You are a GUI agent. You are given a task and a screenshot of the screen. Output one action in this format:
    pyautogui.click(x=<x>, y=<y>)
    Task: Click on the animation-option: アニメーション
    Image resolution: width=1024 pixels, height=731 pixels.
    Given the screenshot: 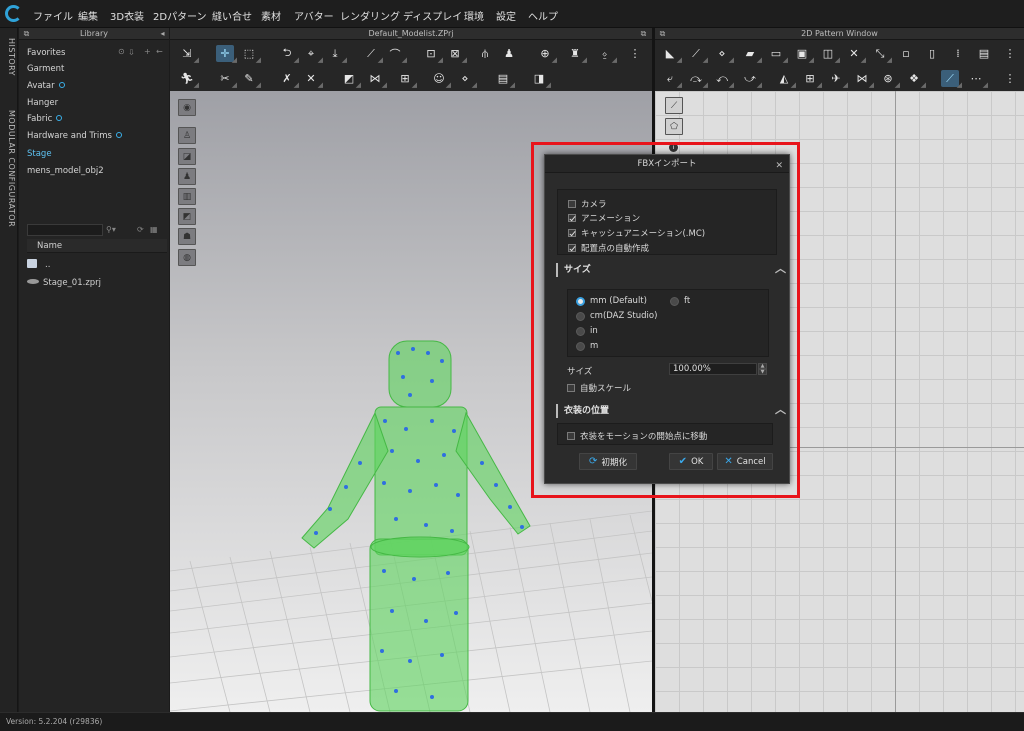 What is the action you would take?
    pyautogui.click(x=604, y=218)
    